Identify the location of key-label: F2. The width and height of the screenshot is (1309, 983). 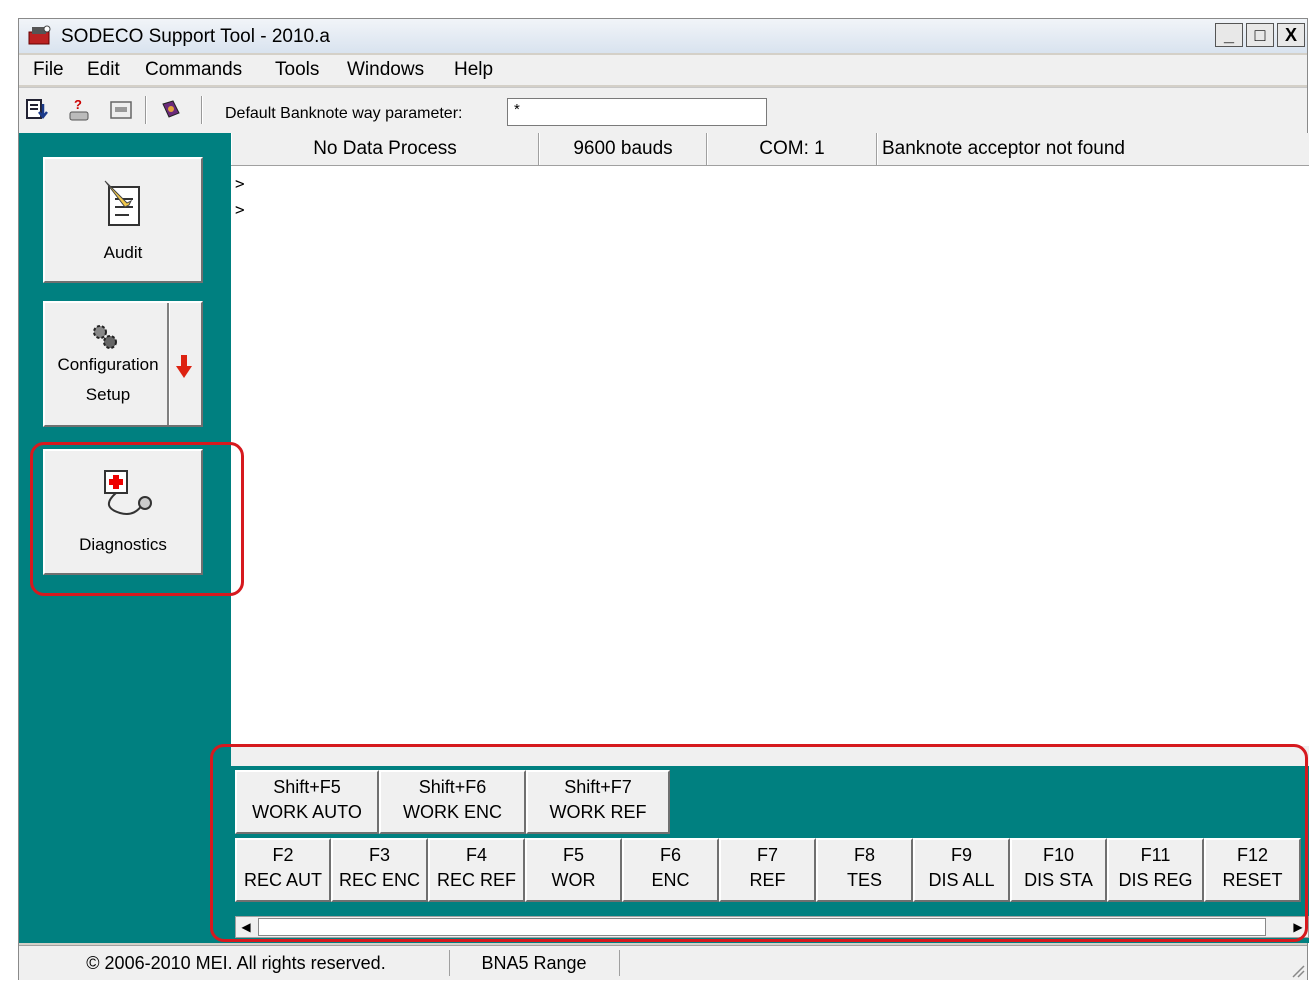
(283, 855).